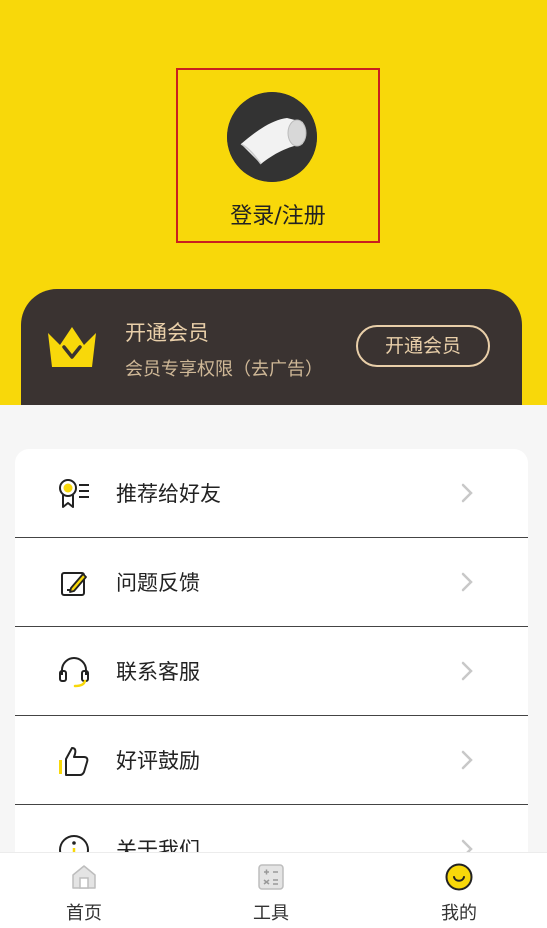 This screenshot has height=928, width=547. What do you see at coordinates (224, 369) in the screenshot?
I see `vip-subtitle: 会员专享权限（去广告）` at bounding box center [224, 369].